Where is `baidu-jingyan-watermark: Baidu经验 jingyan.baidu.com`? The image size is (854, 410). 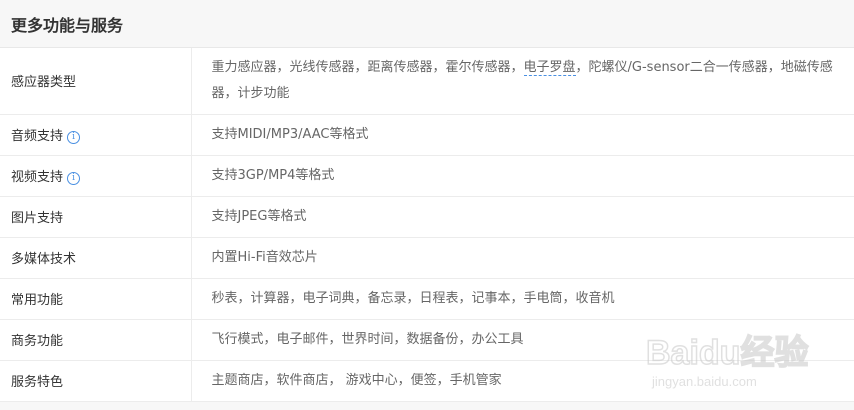
baidu-jingyan-watermark: Baidu经验 jingyan.baidu.com is located at coordinates (727, 360).